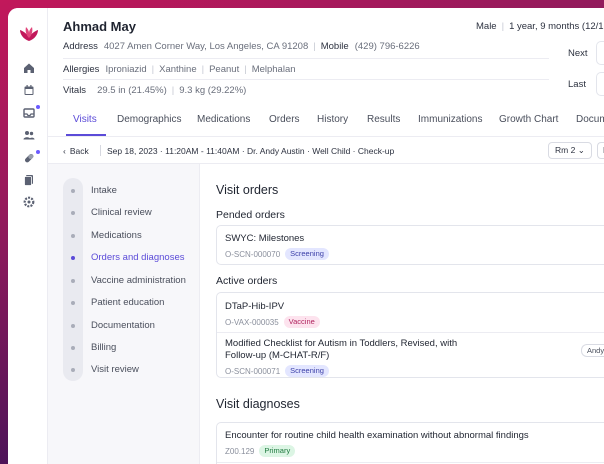  What do you see at coordinates (104, 190) in the screenshot?
I see `step-label: Intake` at bounding box center [104, 190].